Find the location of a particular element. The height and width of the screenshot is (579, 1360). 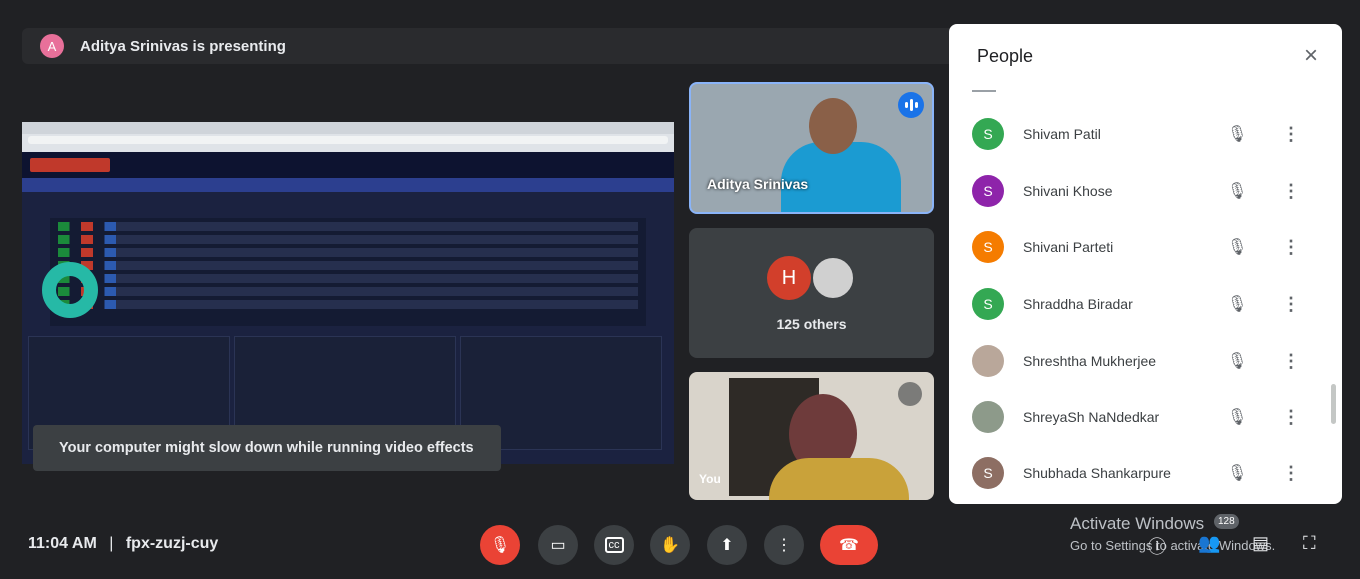

site-header is located at coordinates (348, 165).